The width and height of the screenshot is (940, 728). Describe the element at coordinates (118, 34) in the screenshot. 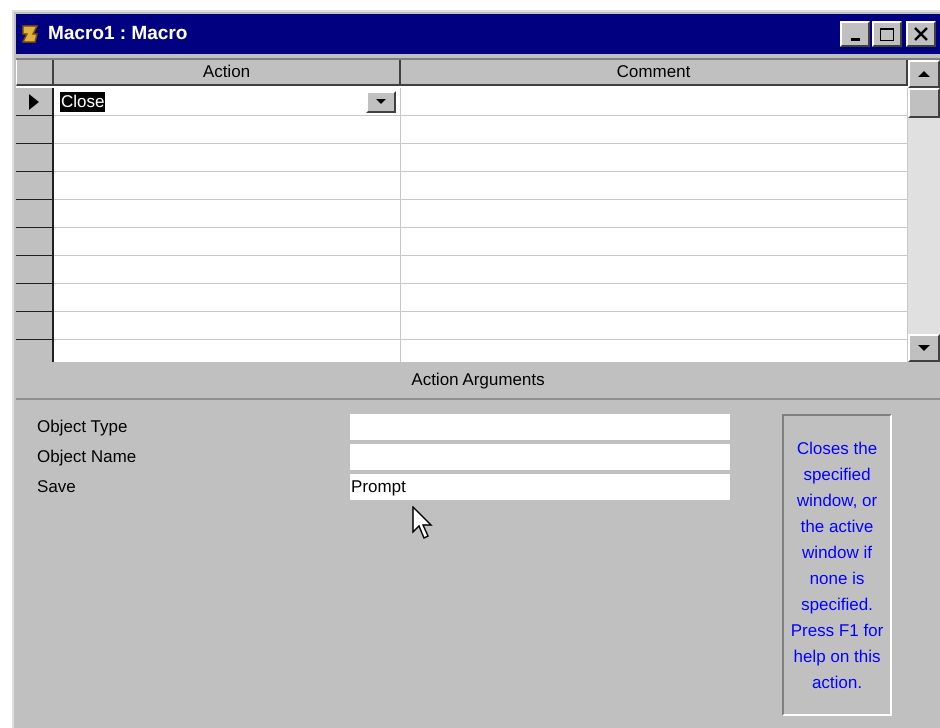

I see `window-title: Macro1 : Macro` at that location.